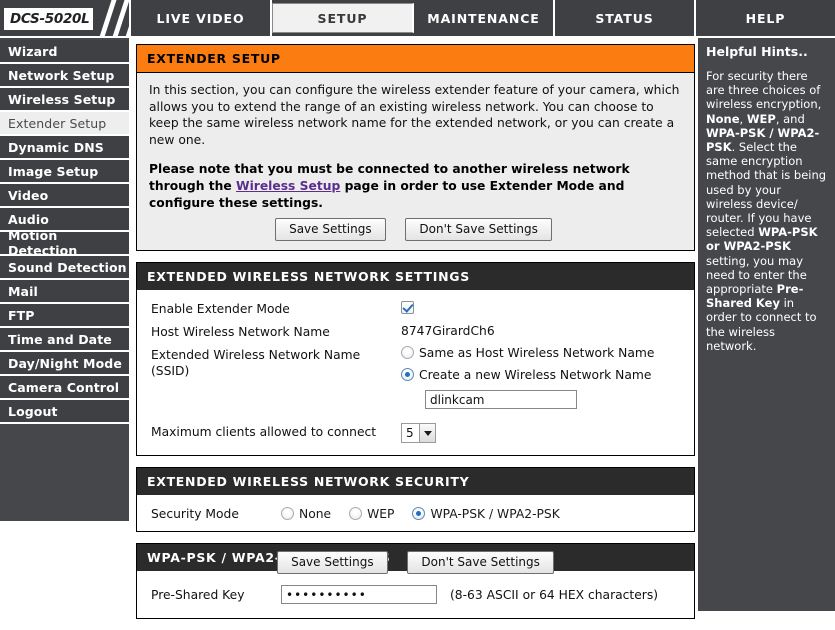  I want to click on security-option-wep: WEP, so click(371, 514).